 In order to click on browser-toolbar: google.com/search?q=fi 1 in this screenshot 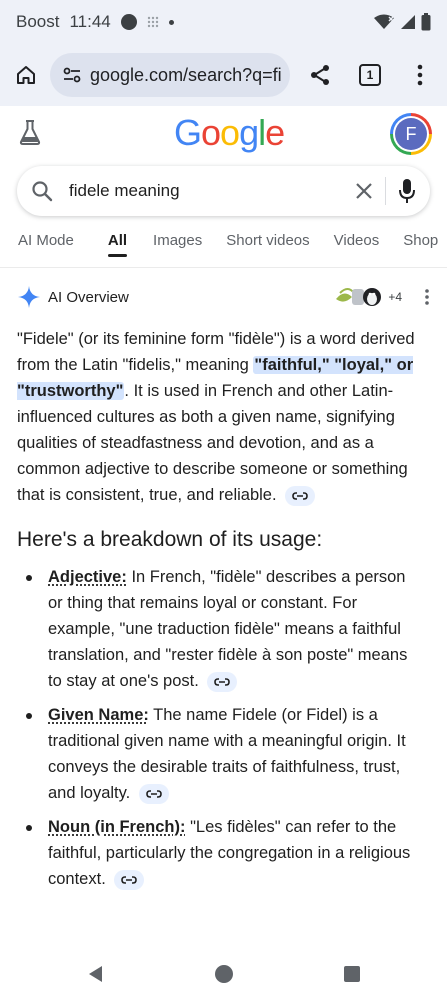, I will do `click(223, 75)`.